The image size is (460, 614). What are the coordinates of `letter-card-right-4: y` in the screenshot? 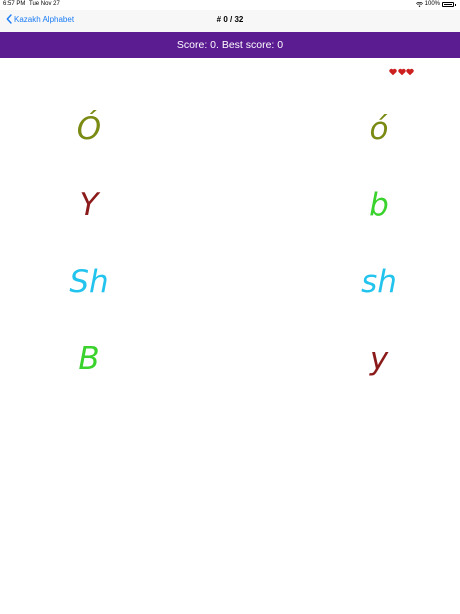 It's located at (379, 359).